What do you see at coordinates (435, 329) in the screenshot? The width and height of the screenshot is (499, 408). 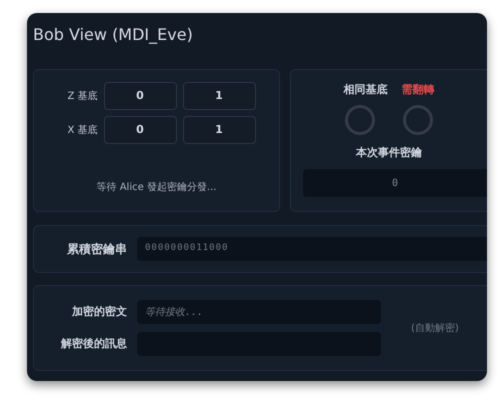 I see `auto-decrypt-note: (自動解密)` at bounding box center [435, 329].